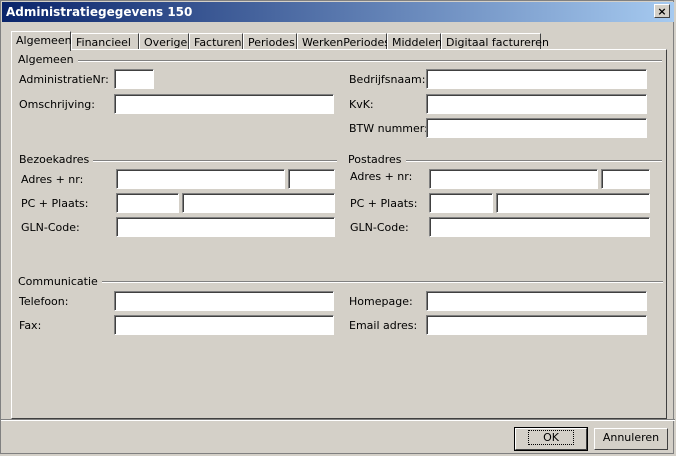  What do you see at coordinates (414, 41) in the screenshot?
I see `tab-middelen: Middelen` at bounding box center [414, 41].